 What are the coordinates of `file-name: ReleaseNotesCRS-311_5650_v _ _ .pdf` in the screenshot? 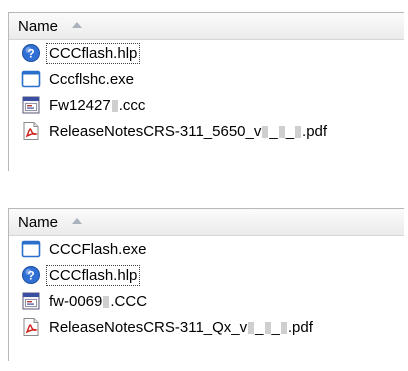 It's located at (188, 131).